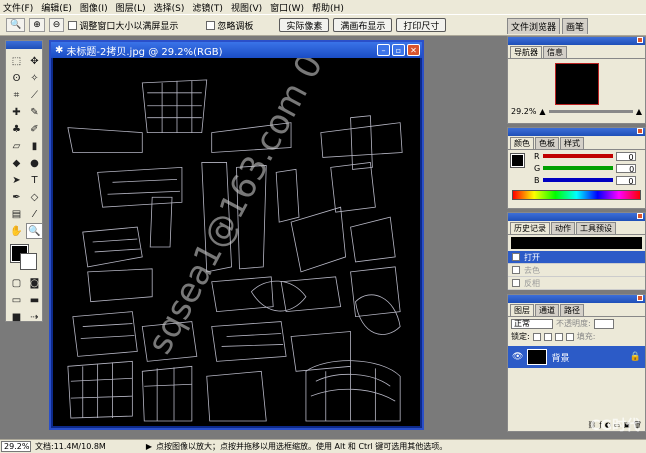  I want to click on color-panel: 颜色 色板 样式 R 0 G 0 B 0, so click(576, 168).